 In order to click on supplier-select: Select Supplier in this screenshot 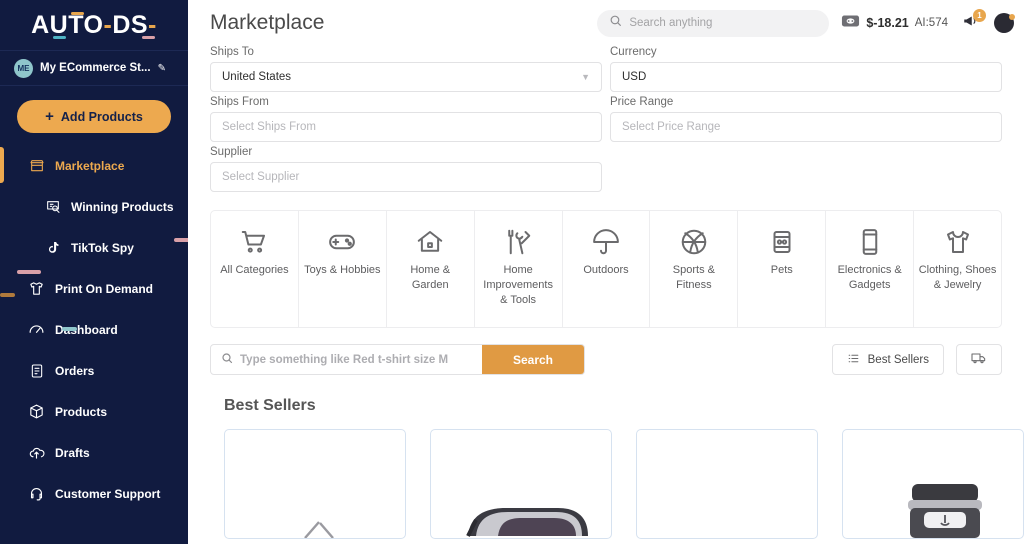, I will do `click(406, 177)`.